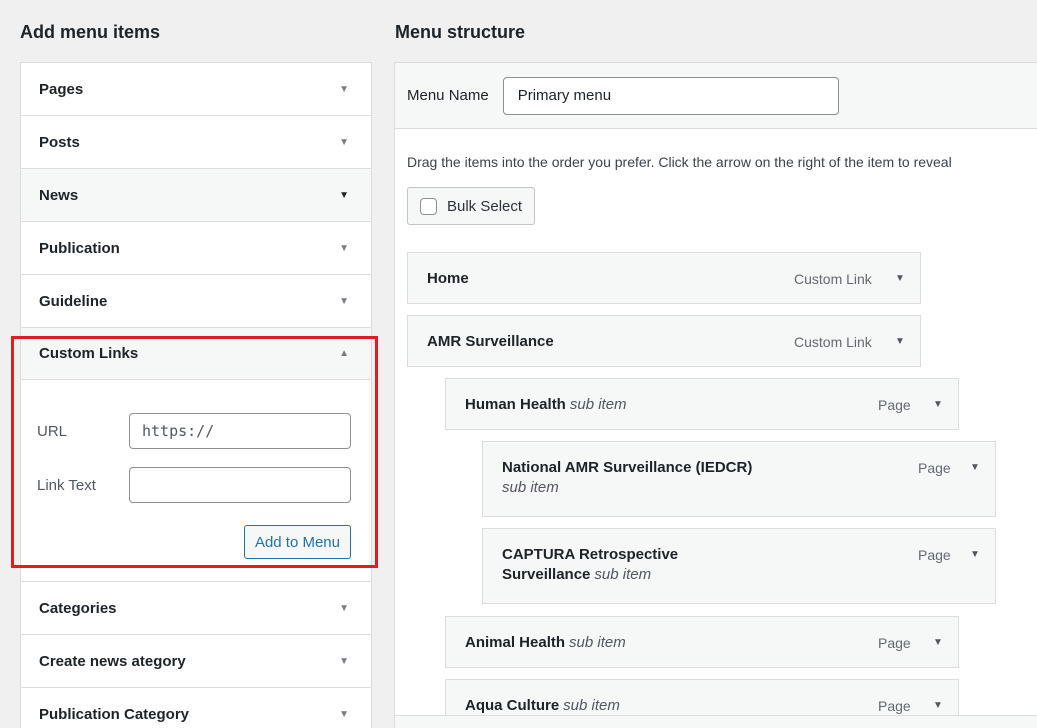  I want to click on accordion-label: Custom Links, so click(89, 353).